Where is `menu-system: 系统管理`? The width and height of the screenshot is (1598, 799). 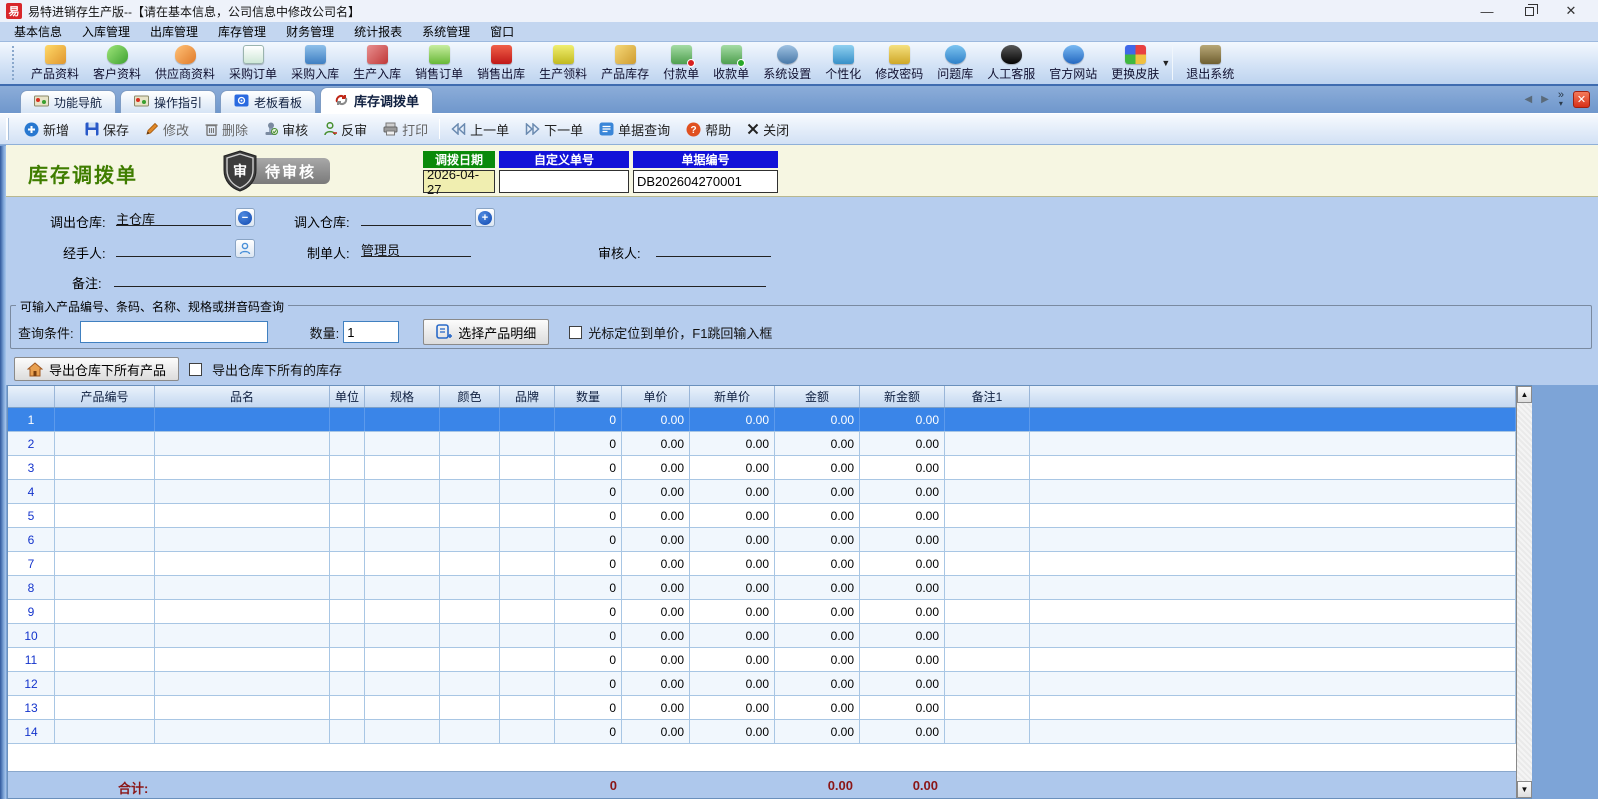 menu-system: 系统管理 is located at coordinates (446, 31).